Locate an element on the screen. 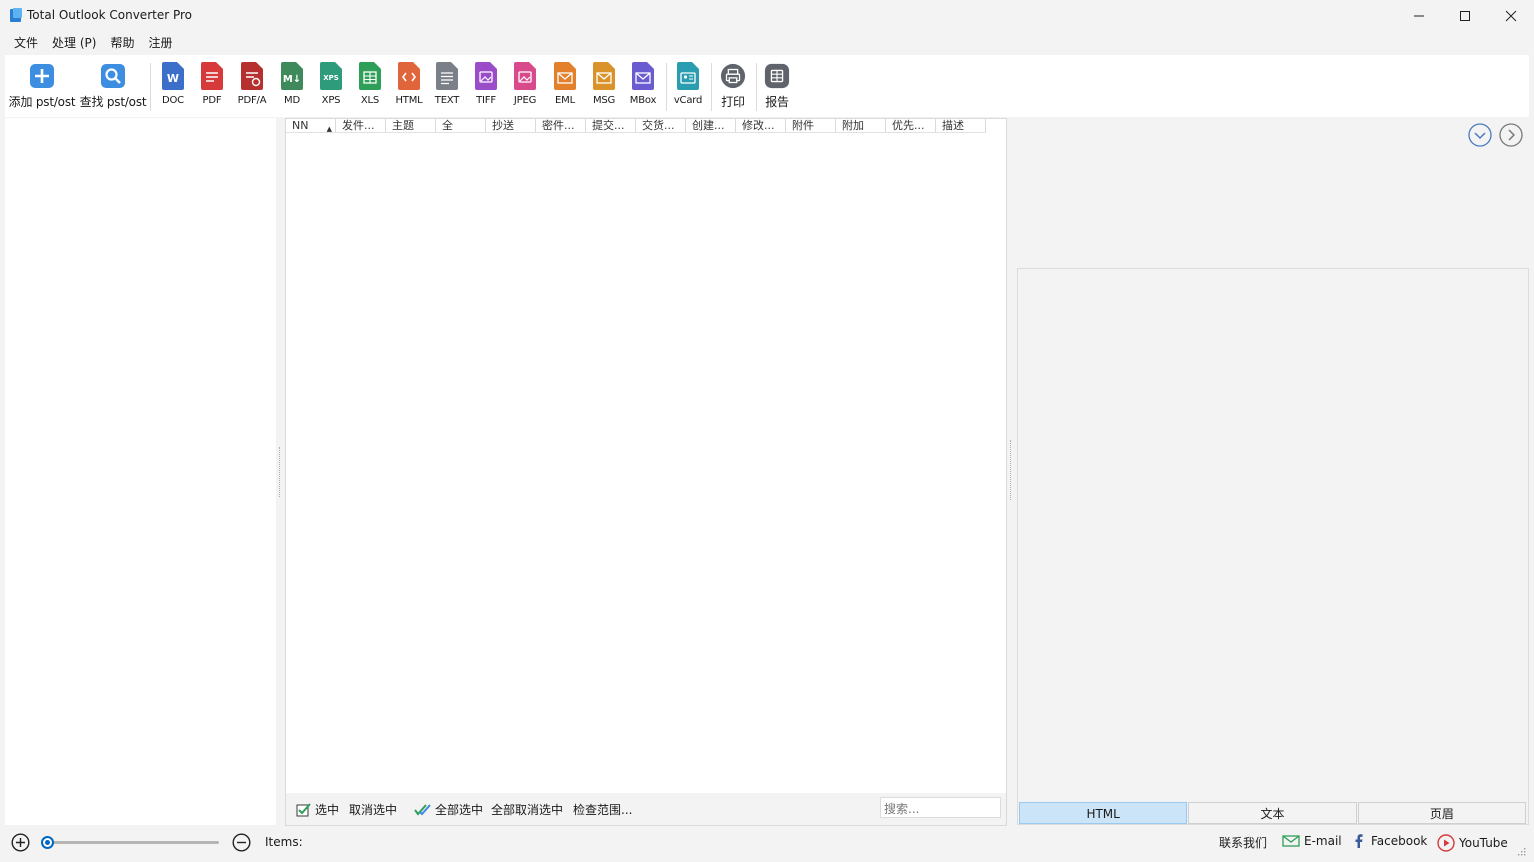 The height and width of the screenshot is (862, 1534). column-header-to: 全 is located at coordinates (461, 125).